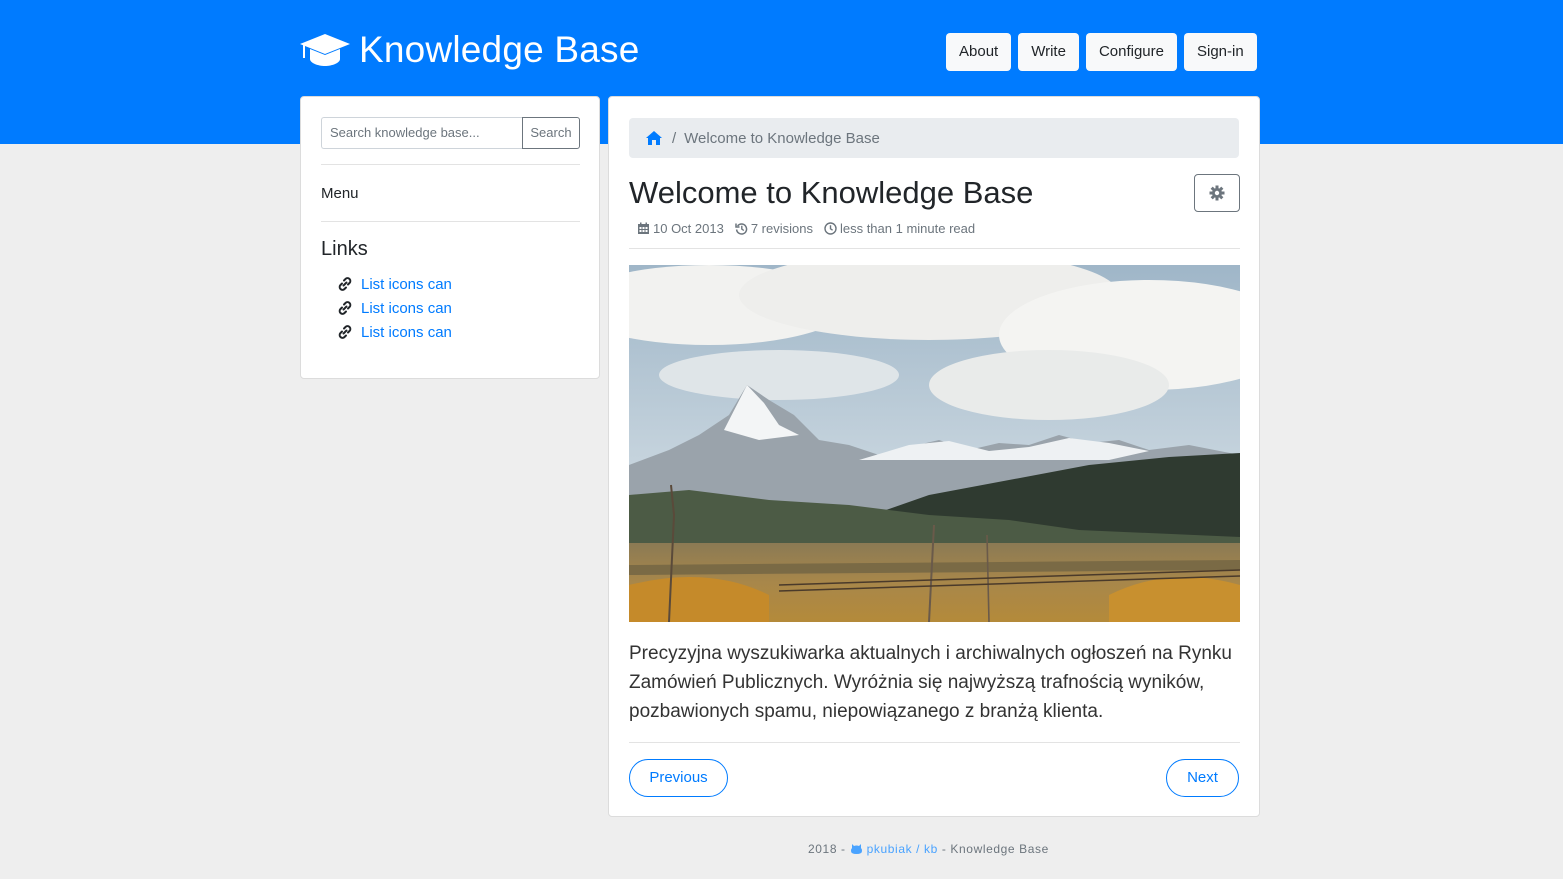 The height and width of the screenshot is (879, 1563). What do you see at coordinates (551, 133) in the screenshot?
I see `search-button: Search` at bounding box center [551, 133].